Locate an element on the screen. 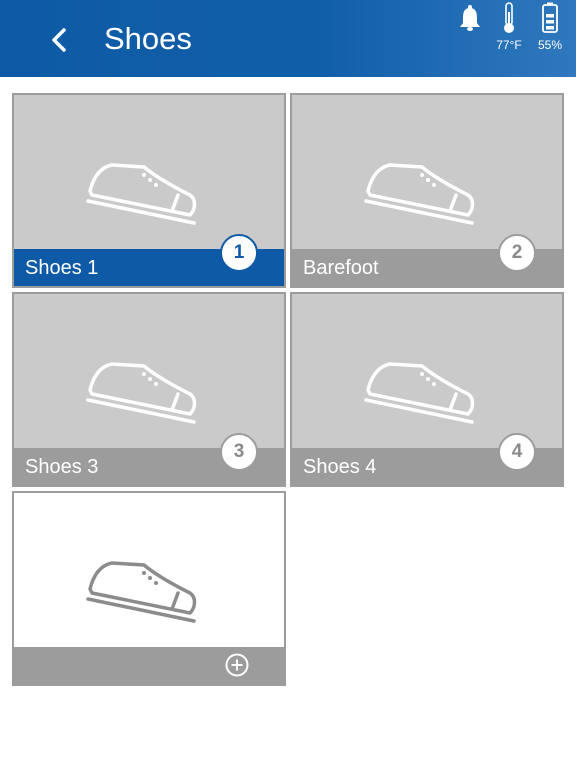 The height and width of the screenshot is (768, 576). battery-label: 55% is located at coordinates (550, 45).